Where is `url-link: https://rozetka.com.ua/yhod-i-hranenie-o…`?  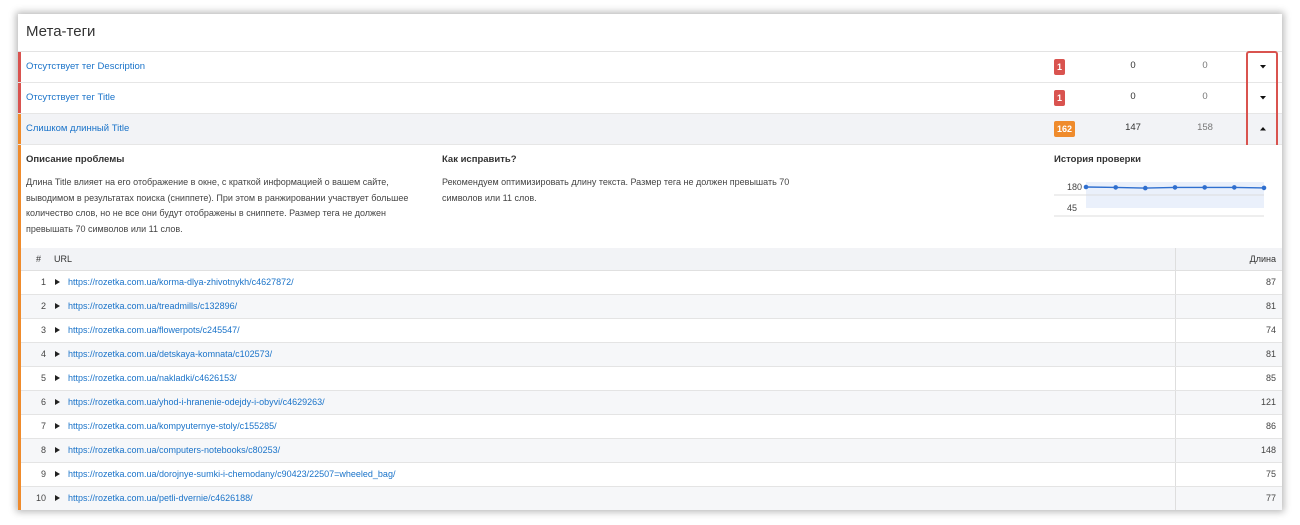
url-link: https://rozetka.com.ua/yhod-i-hranenie-o… is located at coordinates (196, 402).